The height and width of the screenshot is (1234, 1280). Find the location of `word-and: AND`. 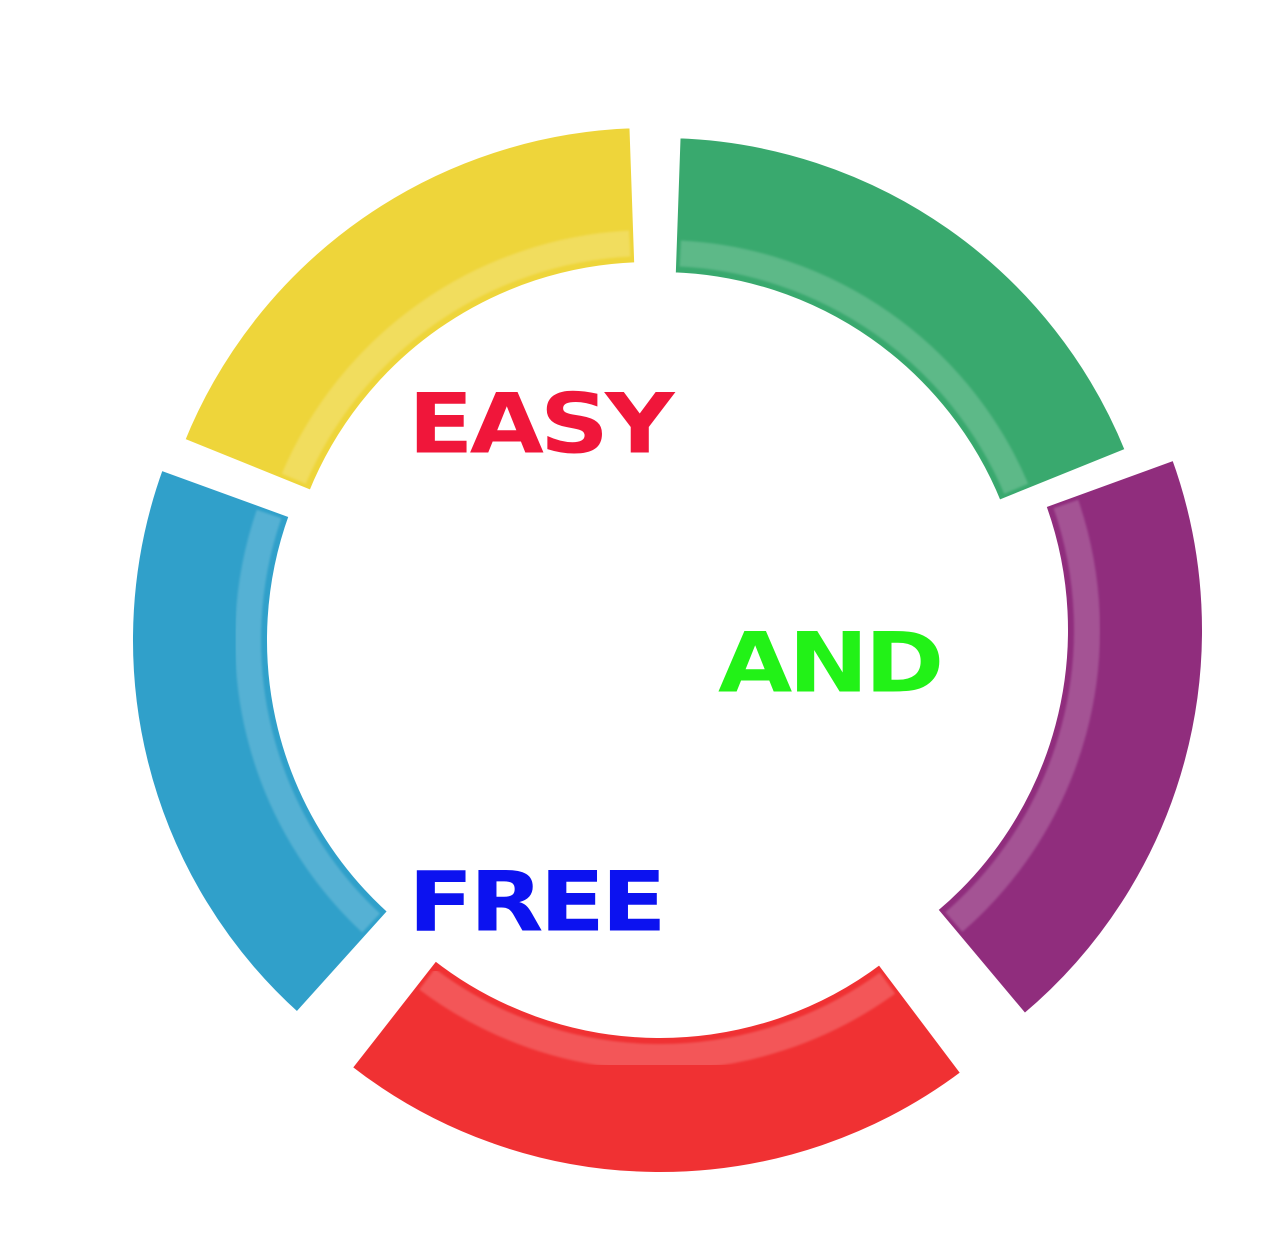

word-and: AND is located at coordinates (831, 663).